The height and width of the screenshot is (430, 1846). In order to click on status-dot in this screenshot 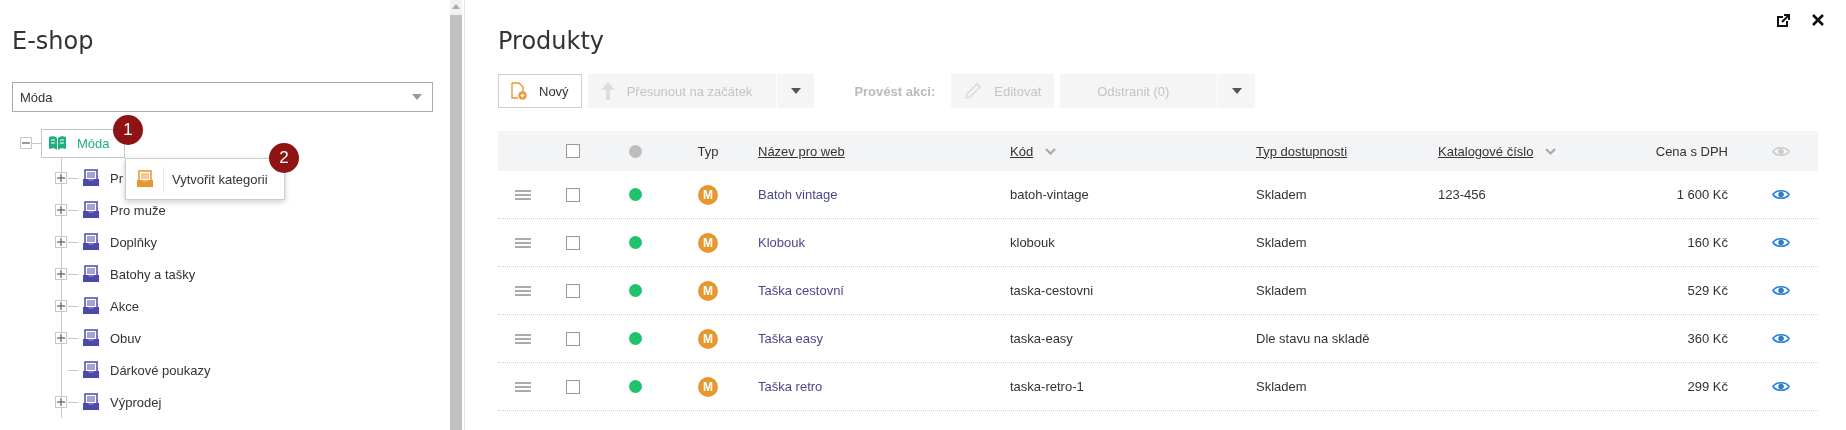, I will do `click(635, 151)`.